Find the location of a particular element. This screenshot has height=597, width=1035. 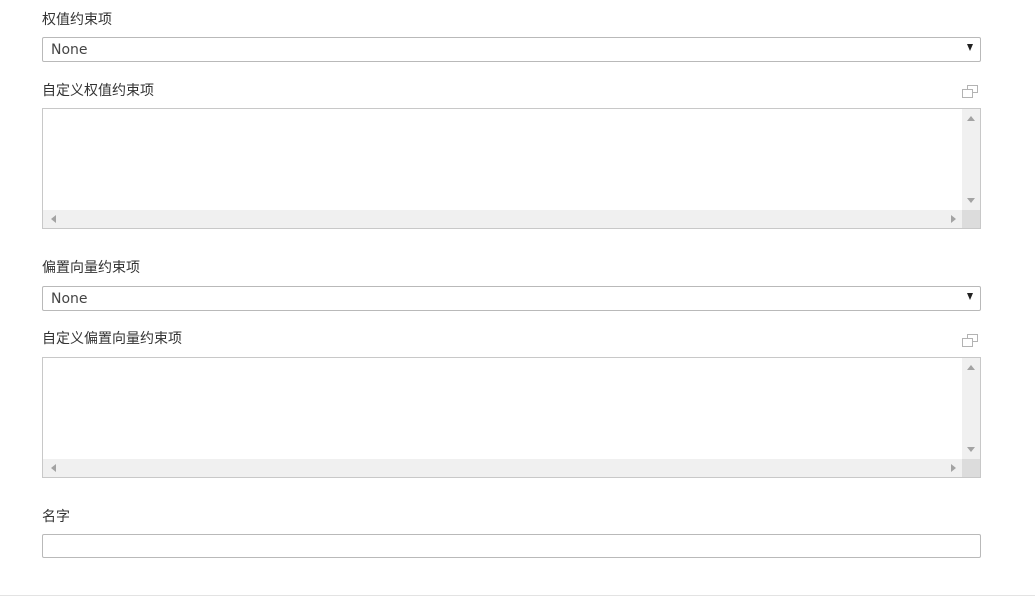

bias-constraint-select: None is located at coordinates (511, 298).